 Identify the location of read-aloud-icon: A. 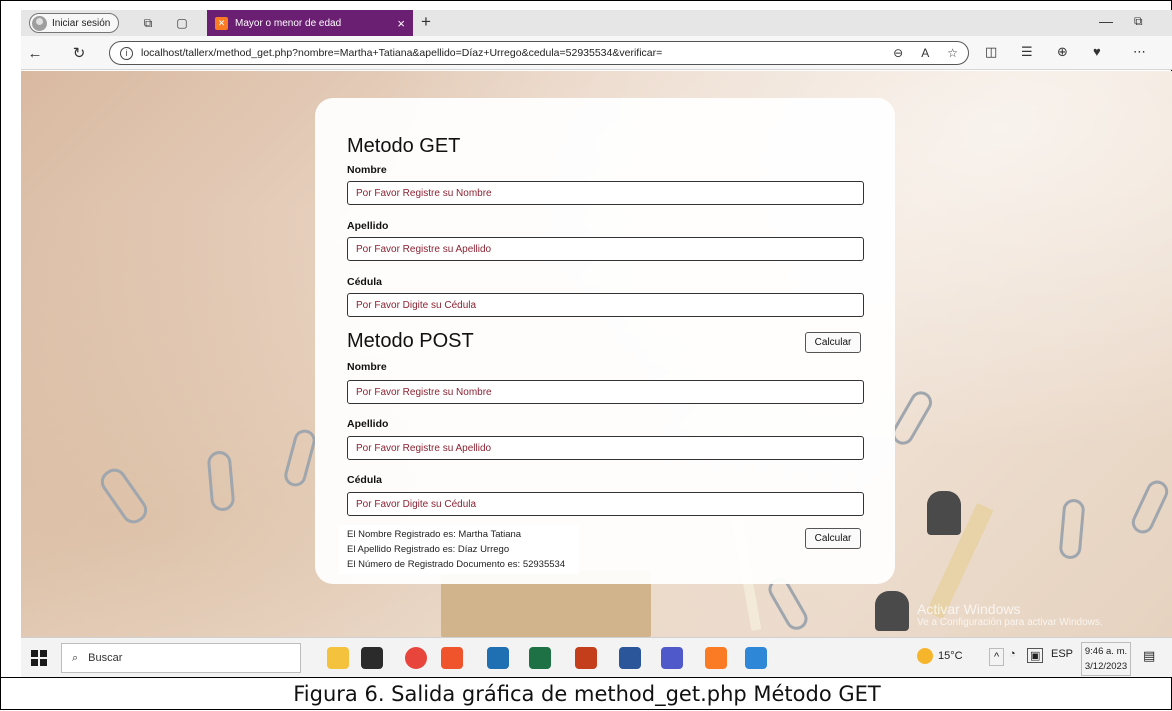
(925, 53).